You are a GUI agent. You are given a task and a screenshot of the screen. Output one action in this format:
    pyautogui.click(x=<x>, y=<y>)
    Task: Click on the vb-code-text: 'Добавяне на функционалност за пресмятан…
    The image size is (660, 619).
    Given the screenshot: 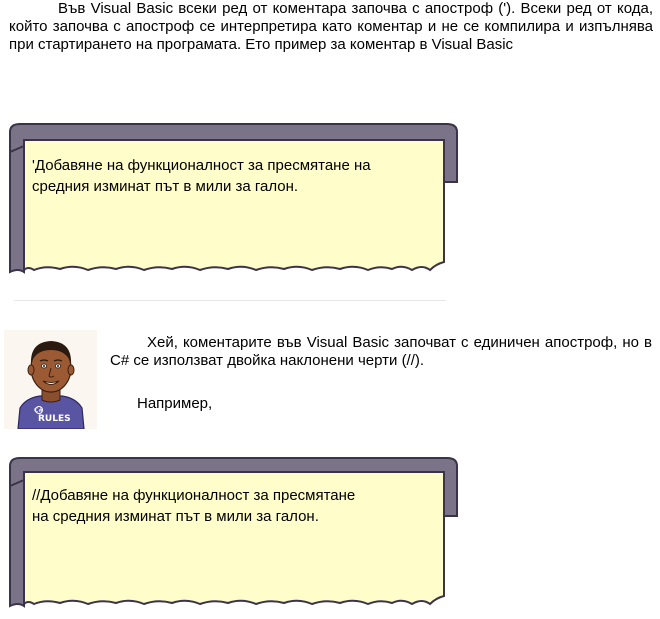 What is the action you would take?
    pyautogui.click(x=232, y=176)
    